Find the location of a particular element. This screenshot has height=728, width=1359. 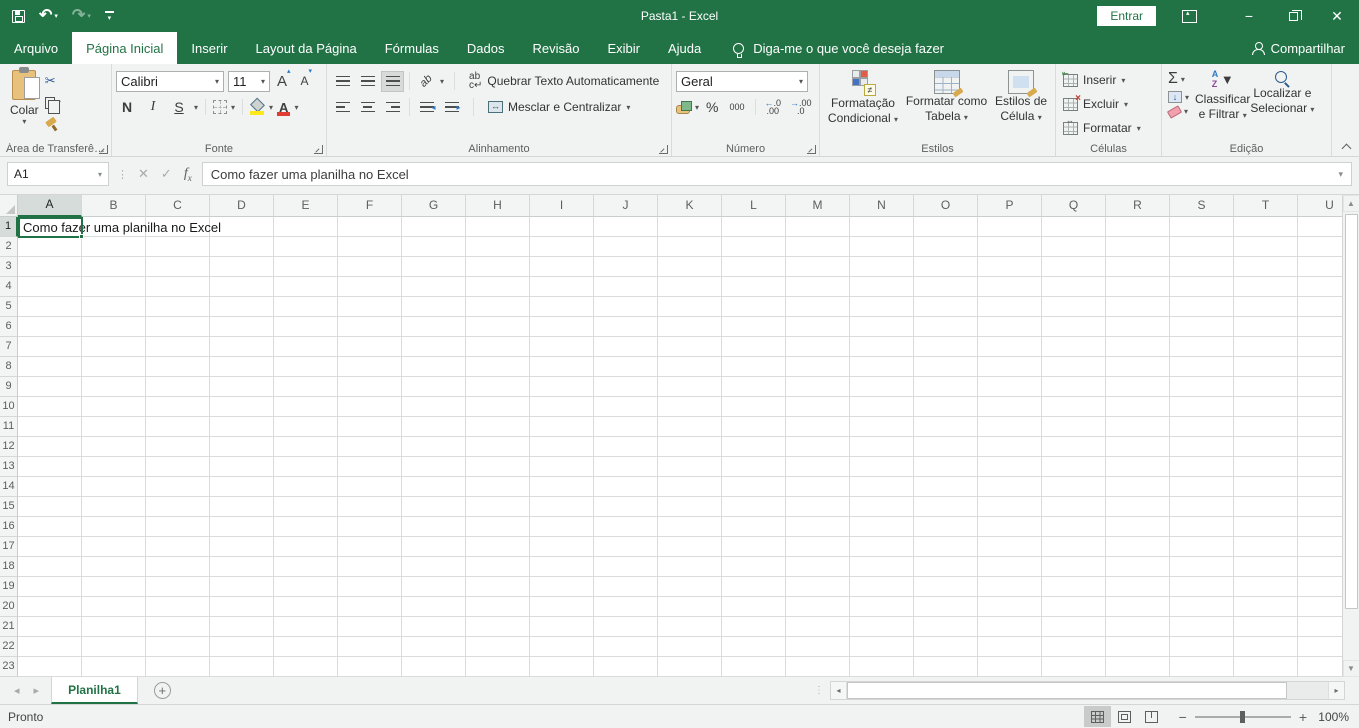

font-name-select: Calibri ▾ is located at coordinates (170, 81).